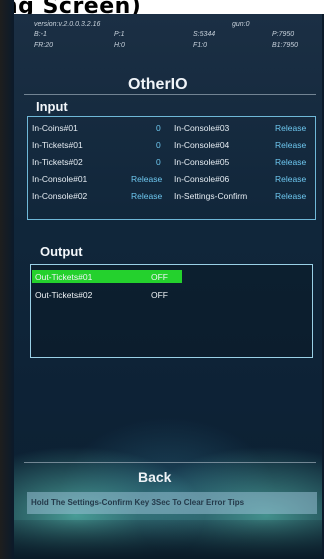 This screenshot has width=324, height=559. Describe the element at coordinates (7, 279) in the screenshot. I see `left-edge` at that location.